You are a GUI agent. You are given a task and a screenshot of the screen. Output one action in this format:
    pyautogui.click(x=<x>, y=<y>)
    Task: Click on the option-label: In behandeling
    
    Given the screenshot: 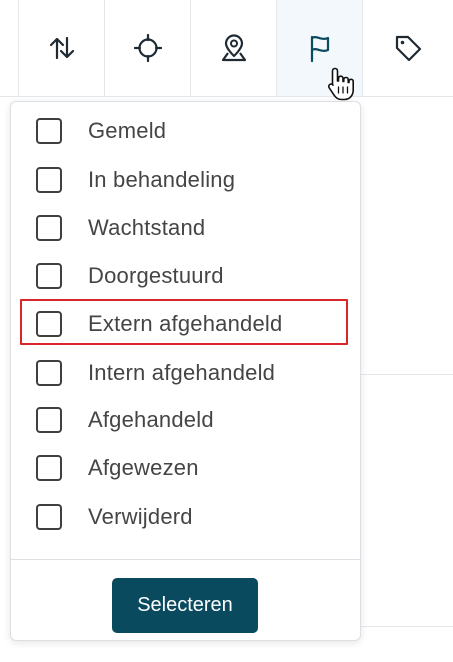 What is the action you would take?
    pyautogui.click(x=162, y=179)
    